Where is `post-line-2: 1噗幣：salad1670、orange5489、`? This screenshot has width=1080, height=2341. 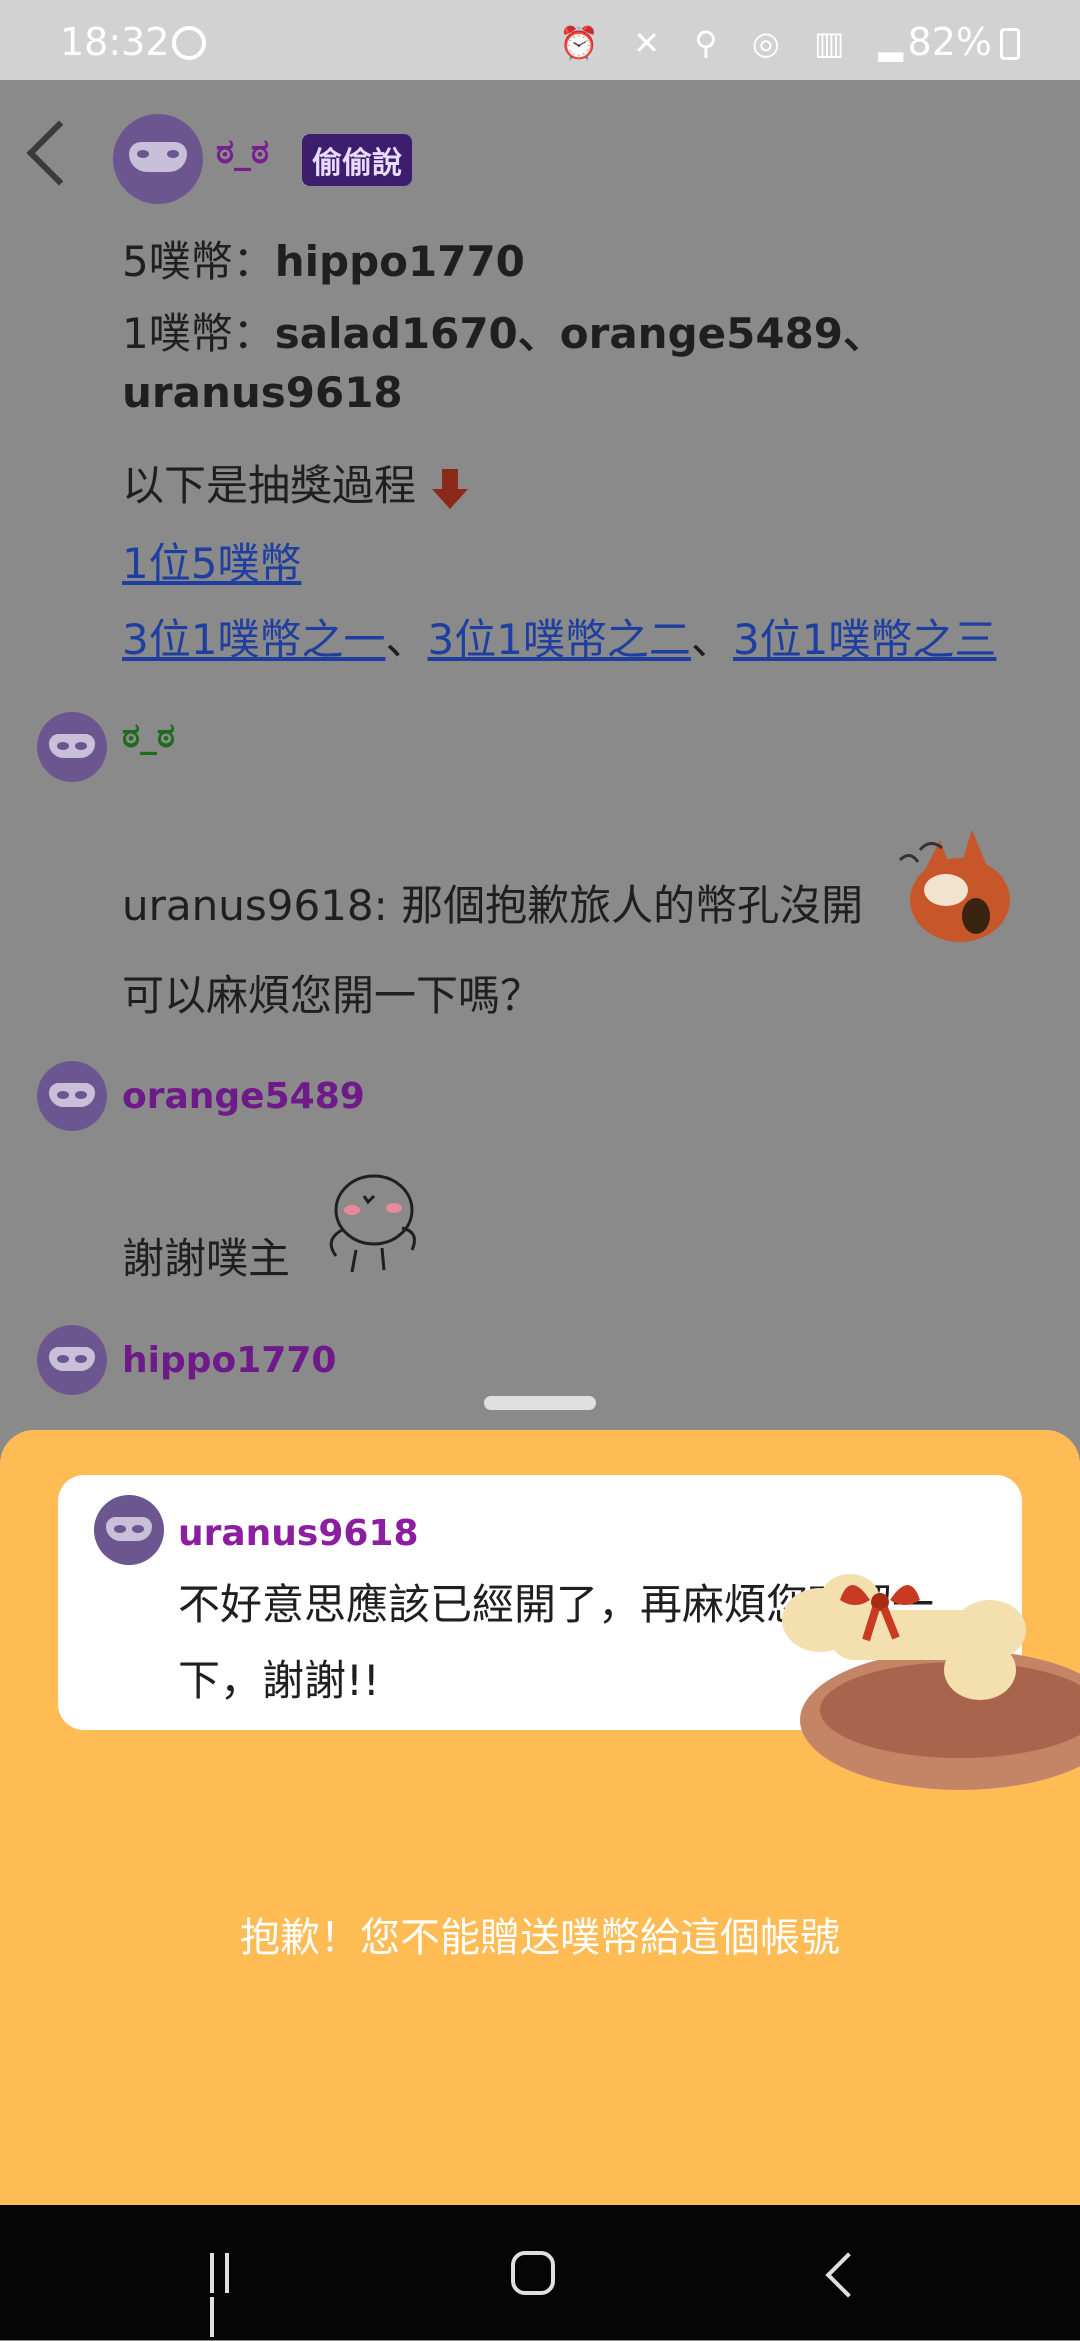
post-line-2: 1噗幣：salad1670、orange5489、 is located at coordinates (504, 333).